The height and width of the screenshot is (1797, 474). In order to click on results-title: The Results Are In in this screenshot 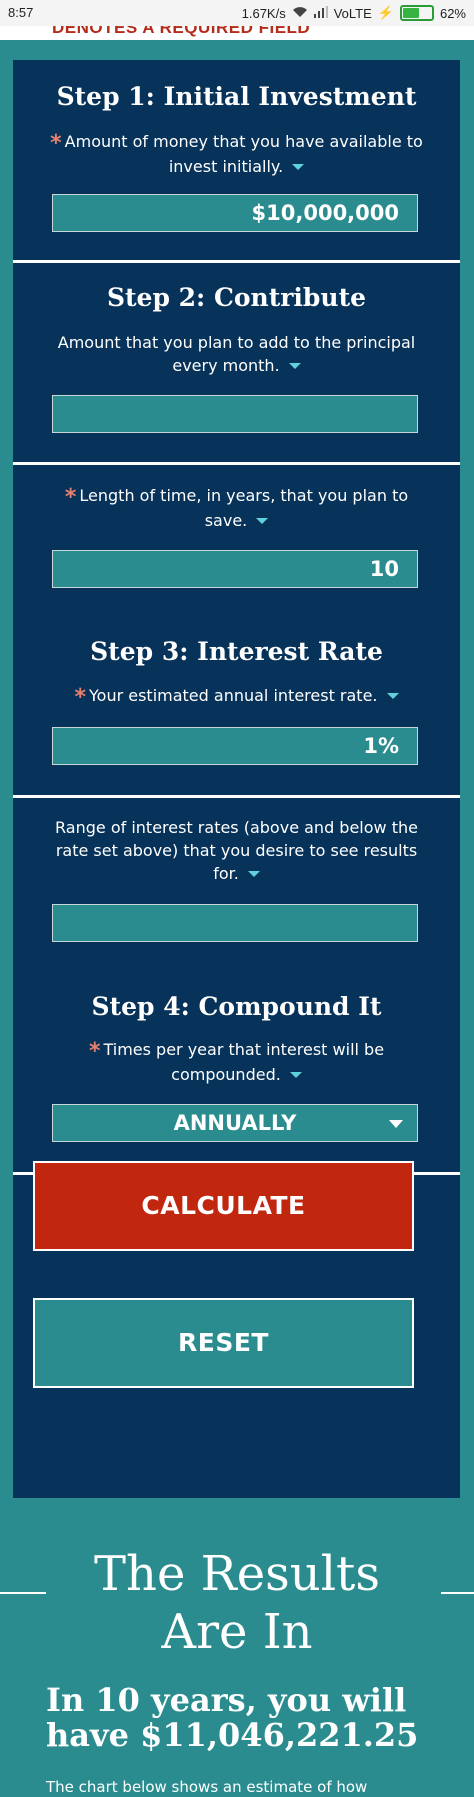, I will do `click(237, 1603)`.